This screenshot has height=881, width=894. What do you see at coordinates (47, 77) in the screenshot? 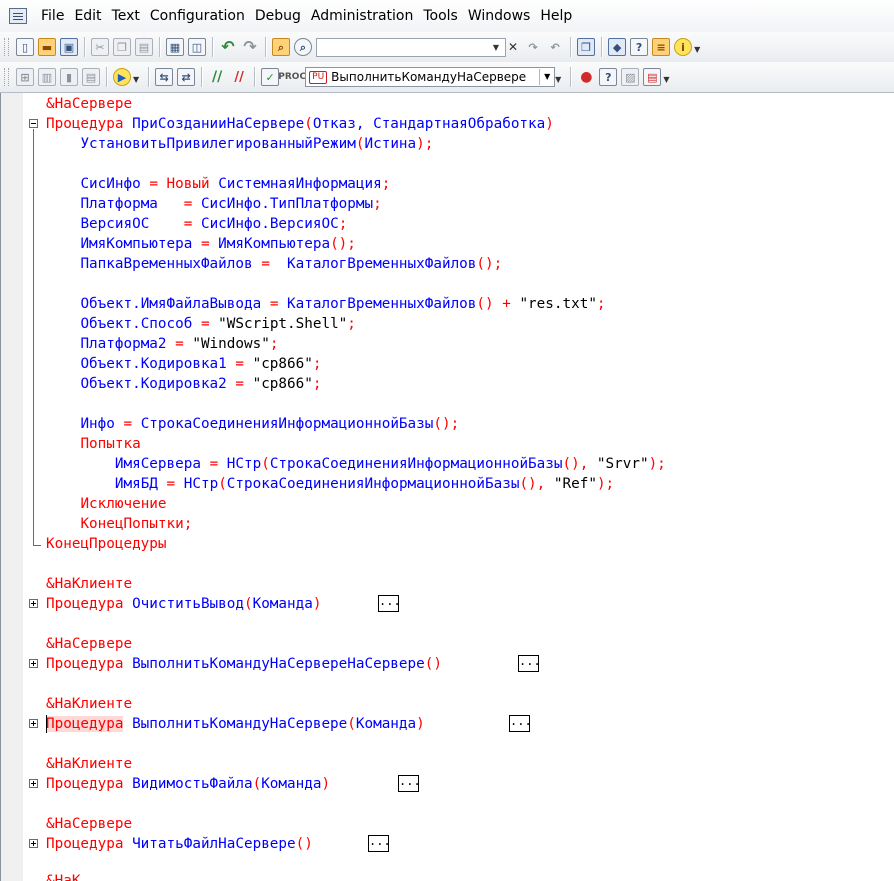
I see `block-icon: ▥` at bounding box center [47, 77].